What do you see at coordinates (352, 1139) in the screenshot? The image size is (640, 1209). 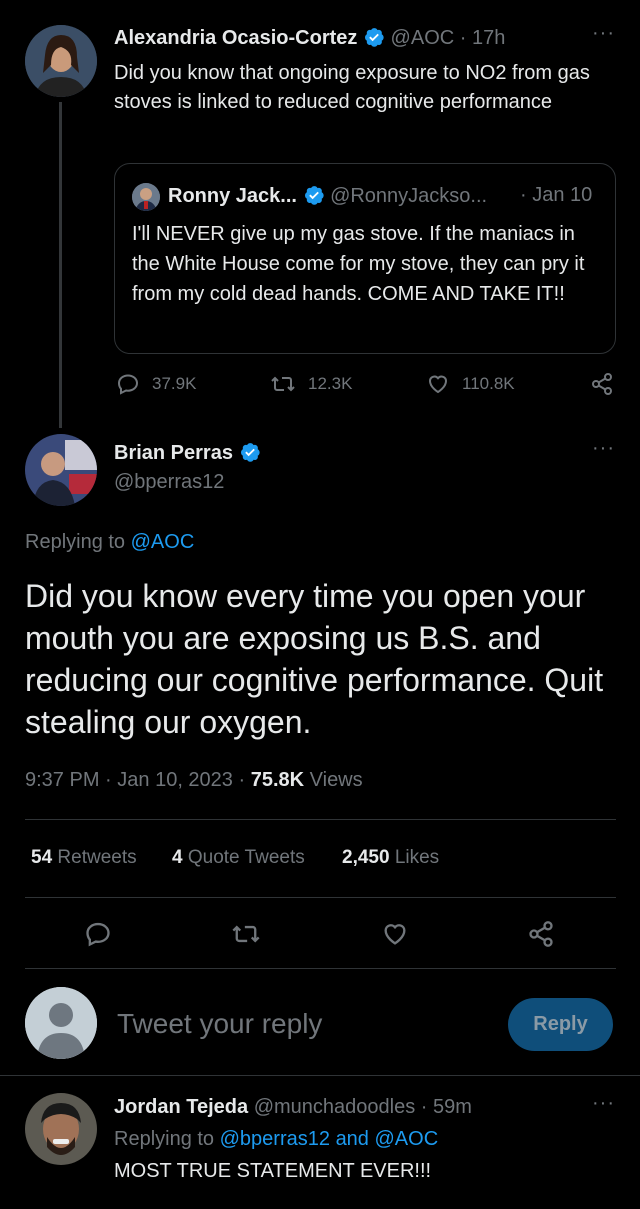 I see `replying-to-and: and` at bounding box center [352, 1139].